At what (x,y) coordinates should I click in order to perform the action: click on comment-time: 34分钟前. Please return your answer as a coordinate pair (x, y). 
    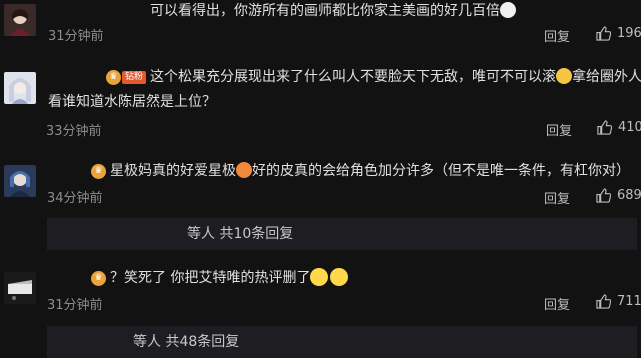
    Looking at the image, I should click on (75, 198).